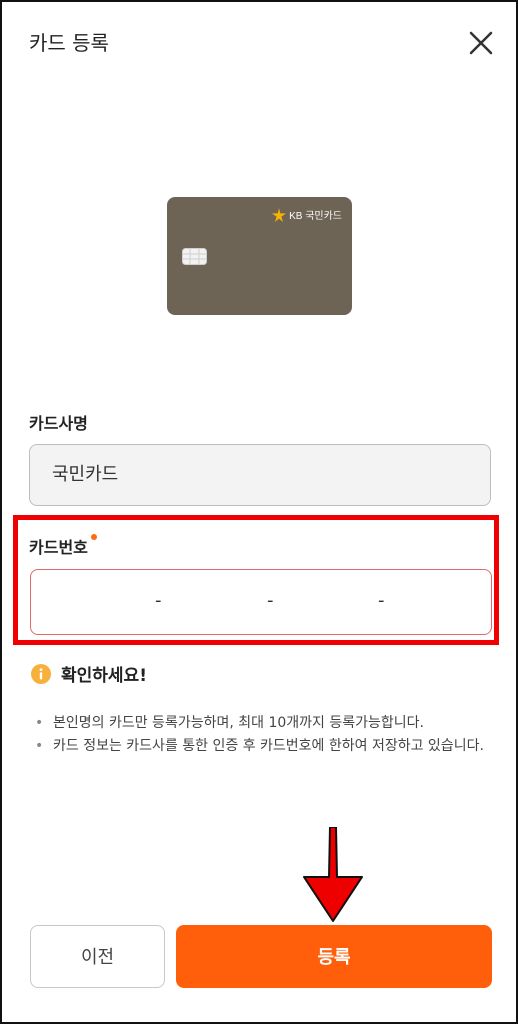 This screenshot has width=518, height=1024. I want to click on close-button, so click(481, 43).